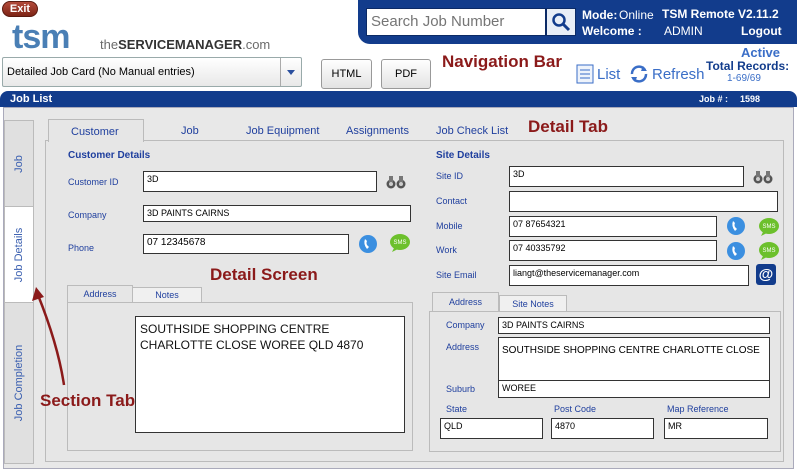 The width and height of the screenshot is (797, 476). I want to click on tsm-logo: tsm theSERVICEMANAGER.com, so click(178, 38).